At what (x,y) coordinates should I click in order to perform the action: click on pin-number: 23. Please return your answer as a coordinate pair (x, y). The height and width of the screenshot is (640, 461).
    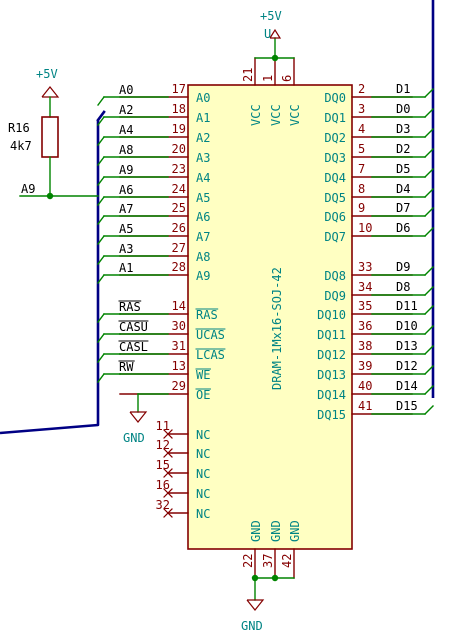
    Looking at the image, I should click on (179, 169).